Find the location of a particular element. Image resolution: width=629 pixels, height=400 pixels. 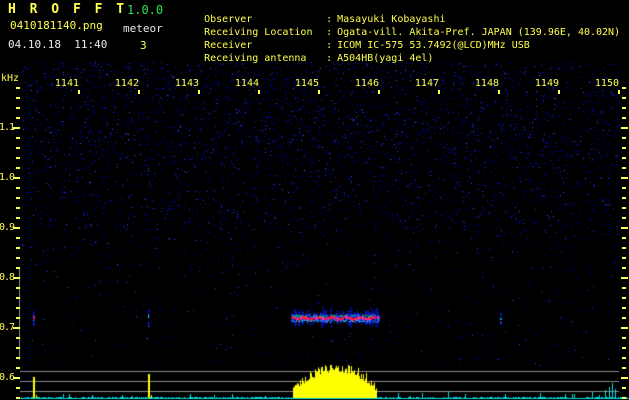

time-tick-label: 1150 is located at coordinates (606, 83).